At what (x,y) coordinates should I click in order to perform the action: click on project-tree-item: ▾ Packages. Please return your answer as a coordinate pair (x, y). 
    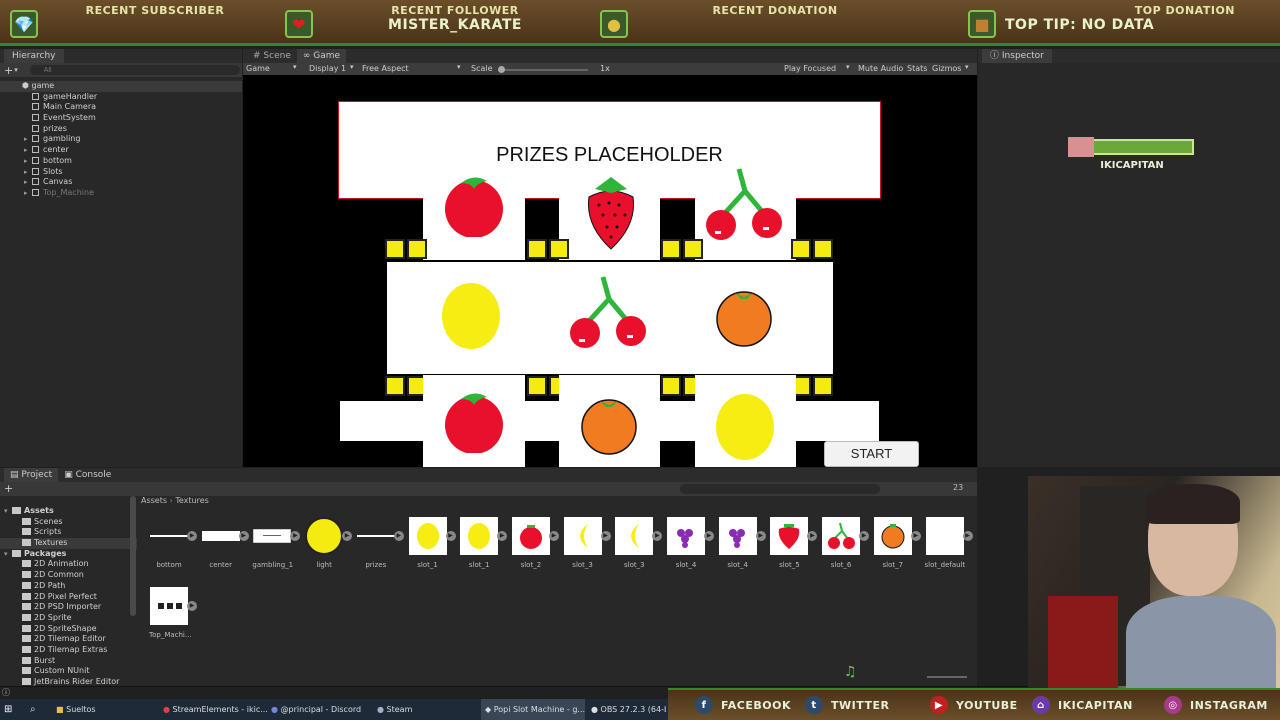
    Looking at the image, I should click on (68, 554).